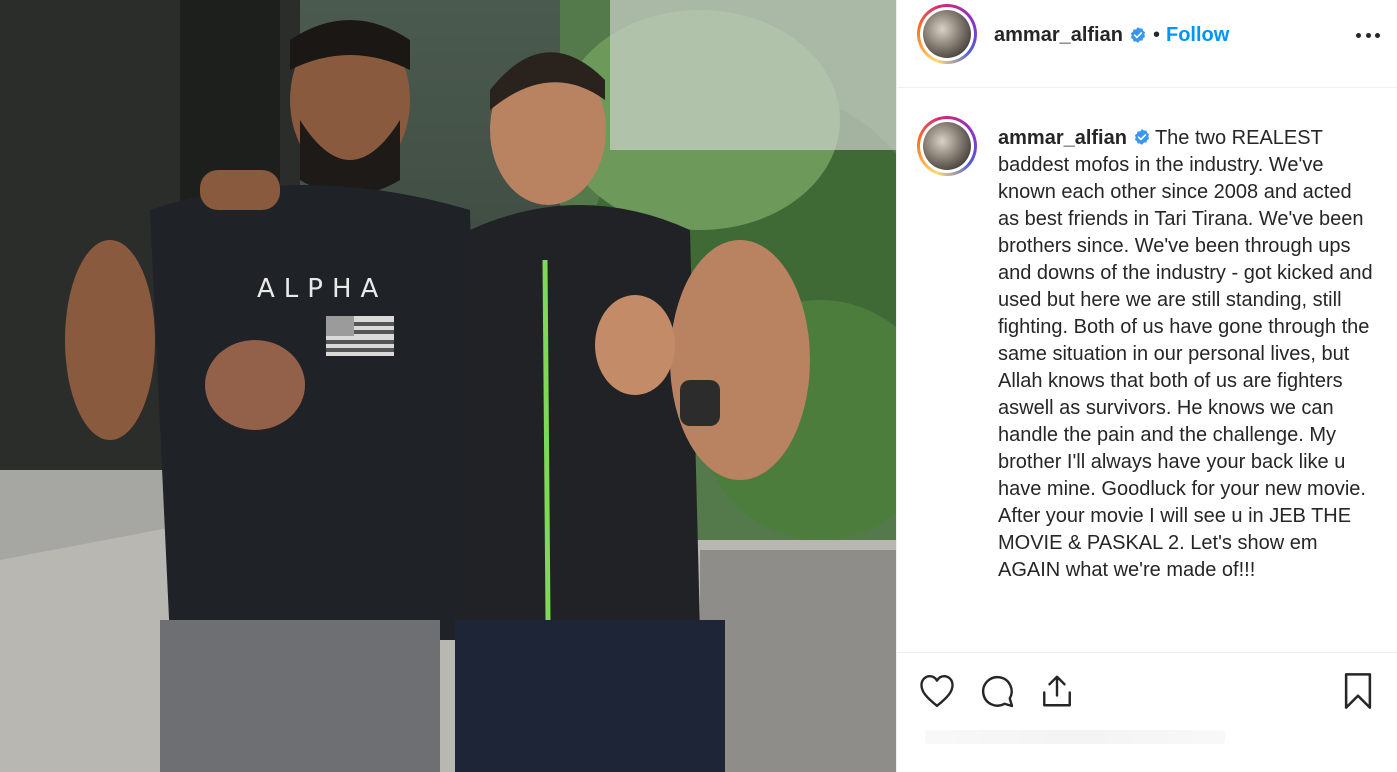 The image size is (1397, 772). I want to click on post-header: ammar_alfian • Follow, so click(1147, 44).